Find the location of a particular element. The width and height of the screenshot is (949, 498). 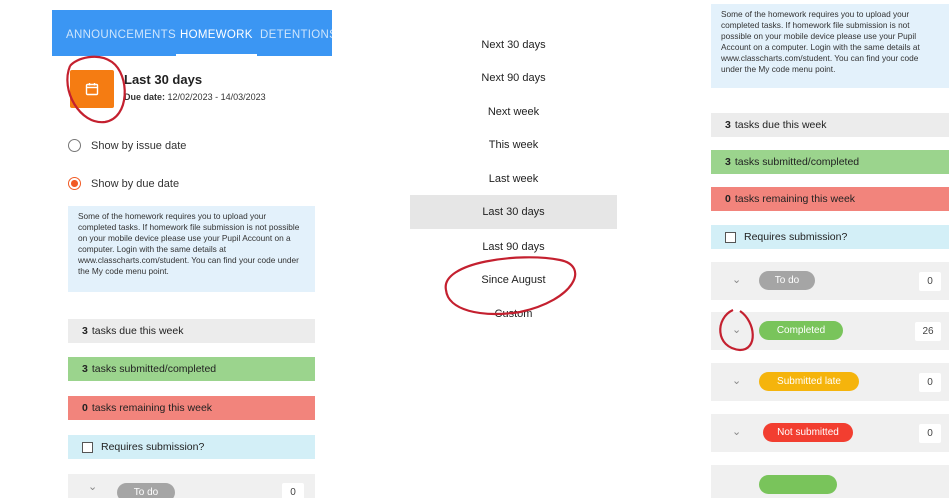

group-row-submitted-late: ⌄ Submitted late 0 is located at coordinates (830, 382).